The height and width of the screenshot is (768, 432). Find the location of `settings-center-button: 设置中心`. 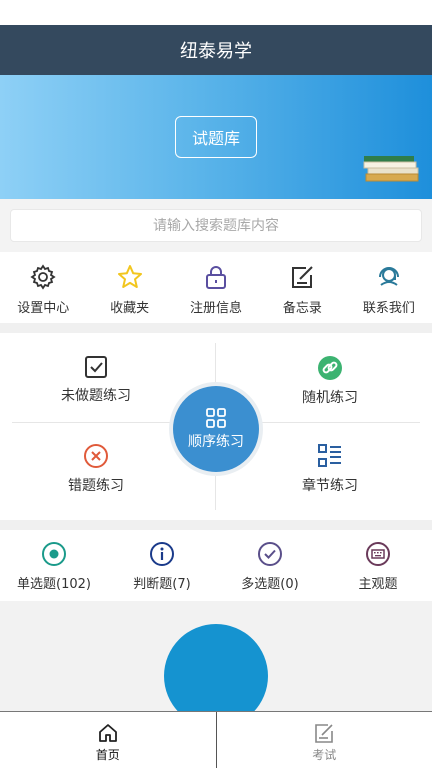

settings-center-button: 设置中心 is located at coordinates (43, 287).